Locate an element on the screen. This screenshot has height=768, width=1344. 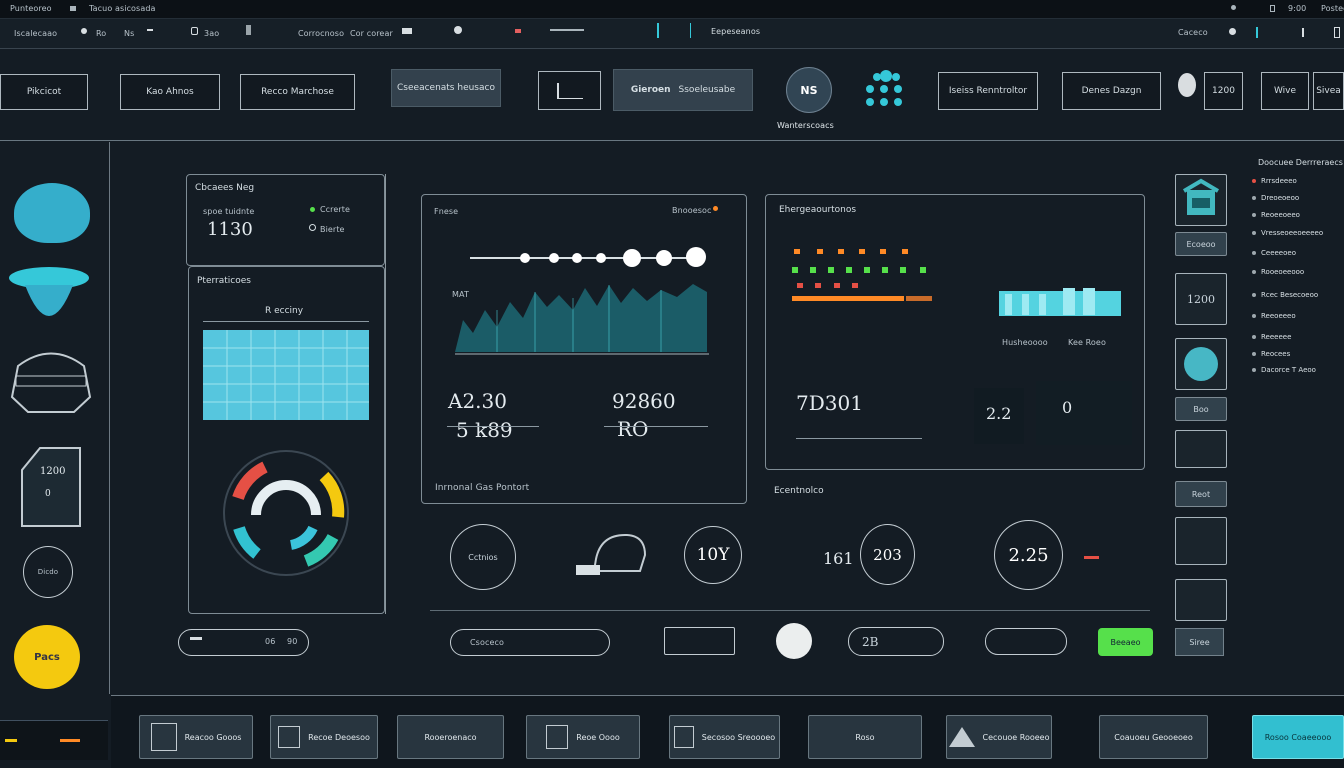
value-underline is located at coordinates (859, 438).